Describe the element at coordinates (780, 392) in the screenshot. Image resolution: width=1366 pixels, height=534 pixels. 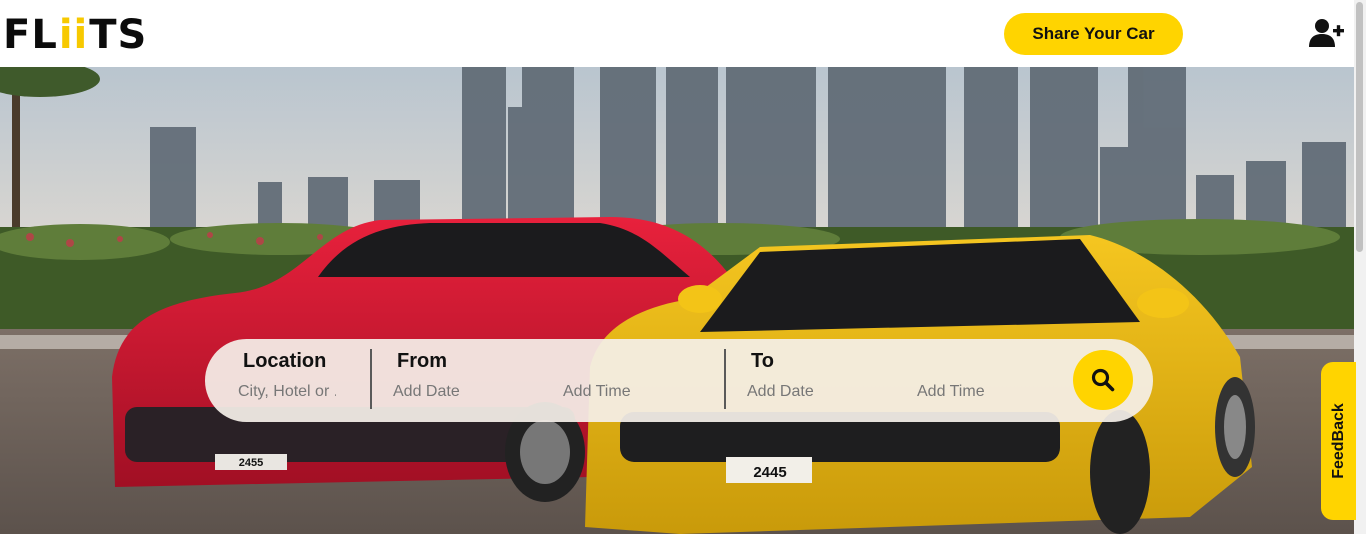
I see `to-date-input: Add Date` at that location.